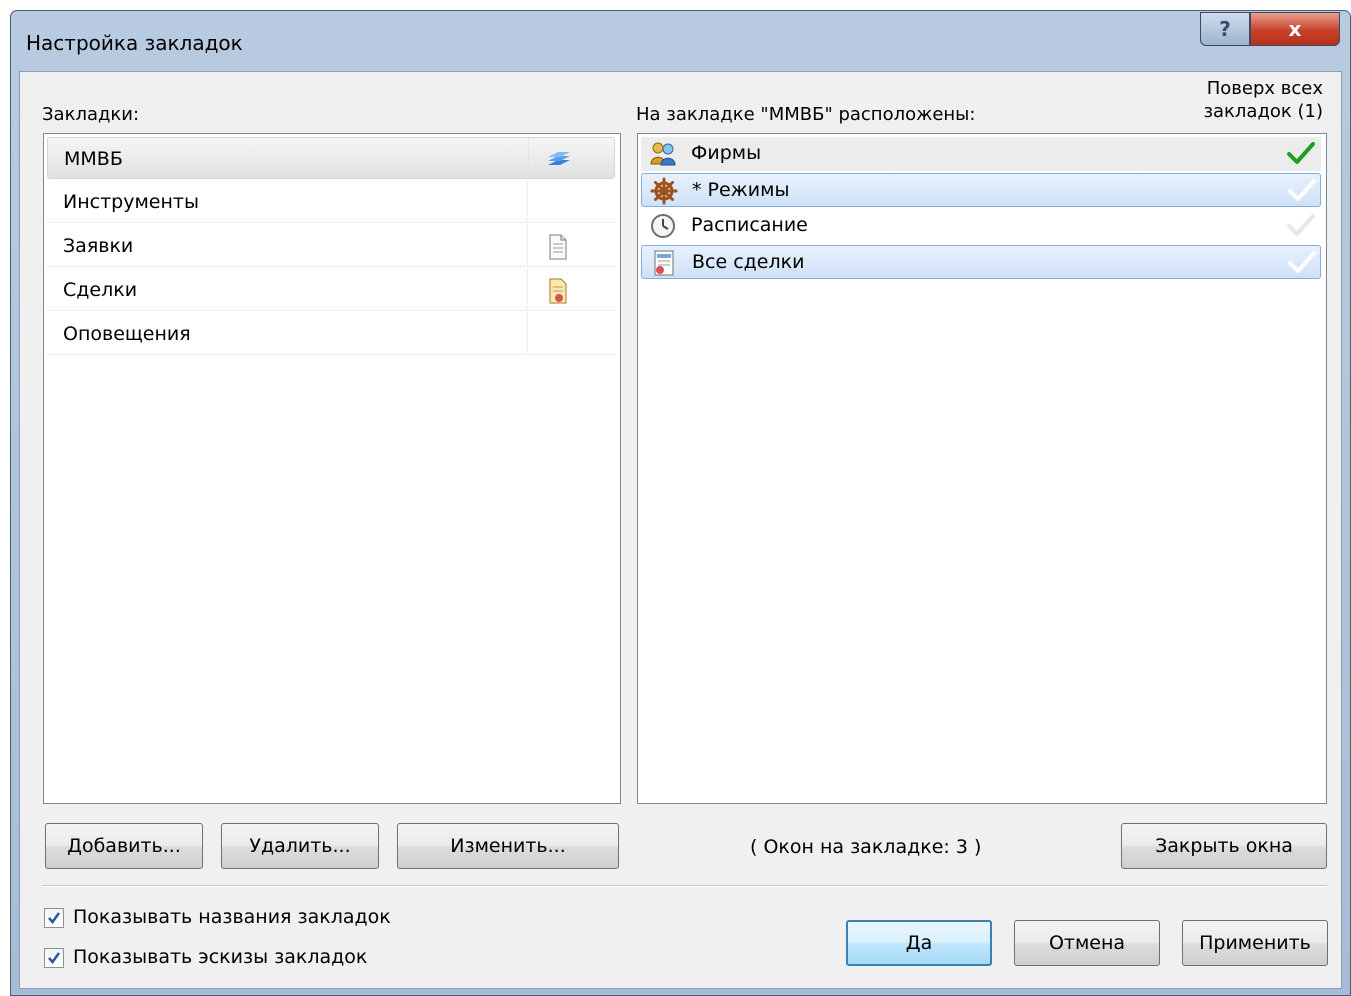 The image size is (1351, 996). What do you see at coordinates (741, 190) in the screenshot?
I see `list-item-label: * Режимы` at bounding box center [741, 190].